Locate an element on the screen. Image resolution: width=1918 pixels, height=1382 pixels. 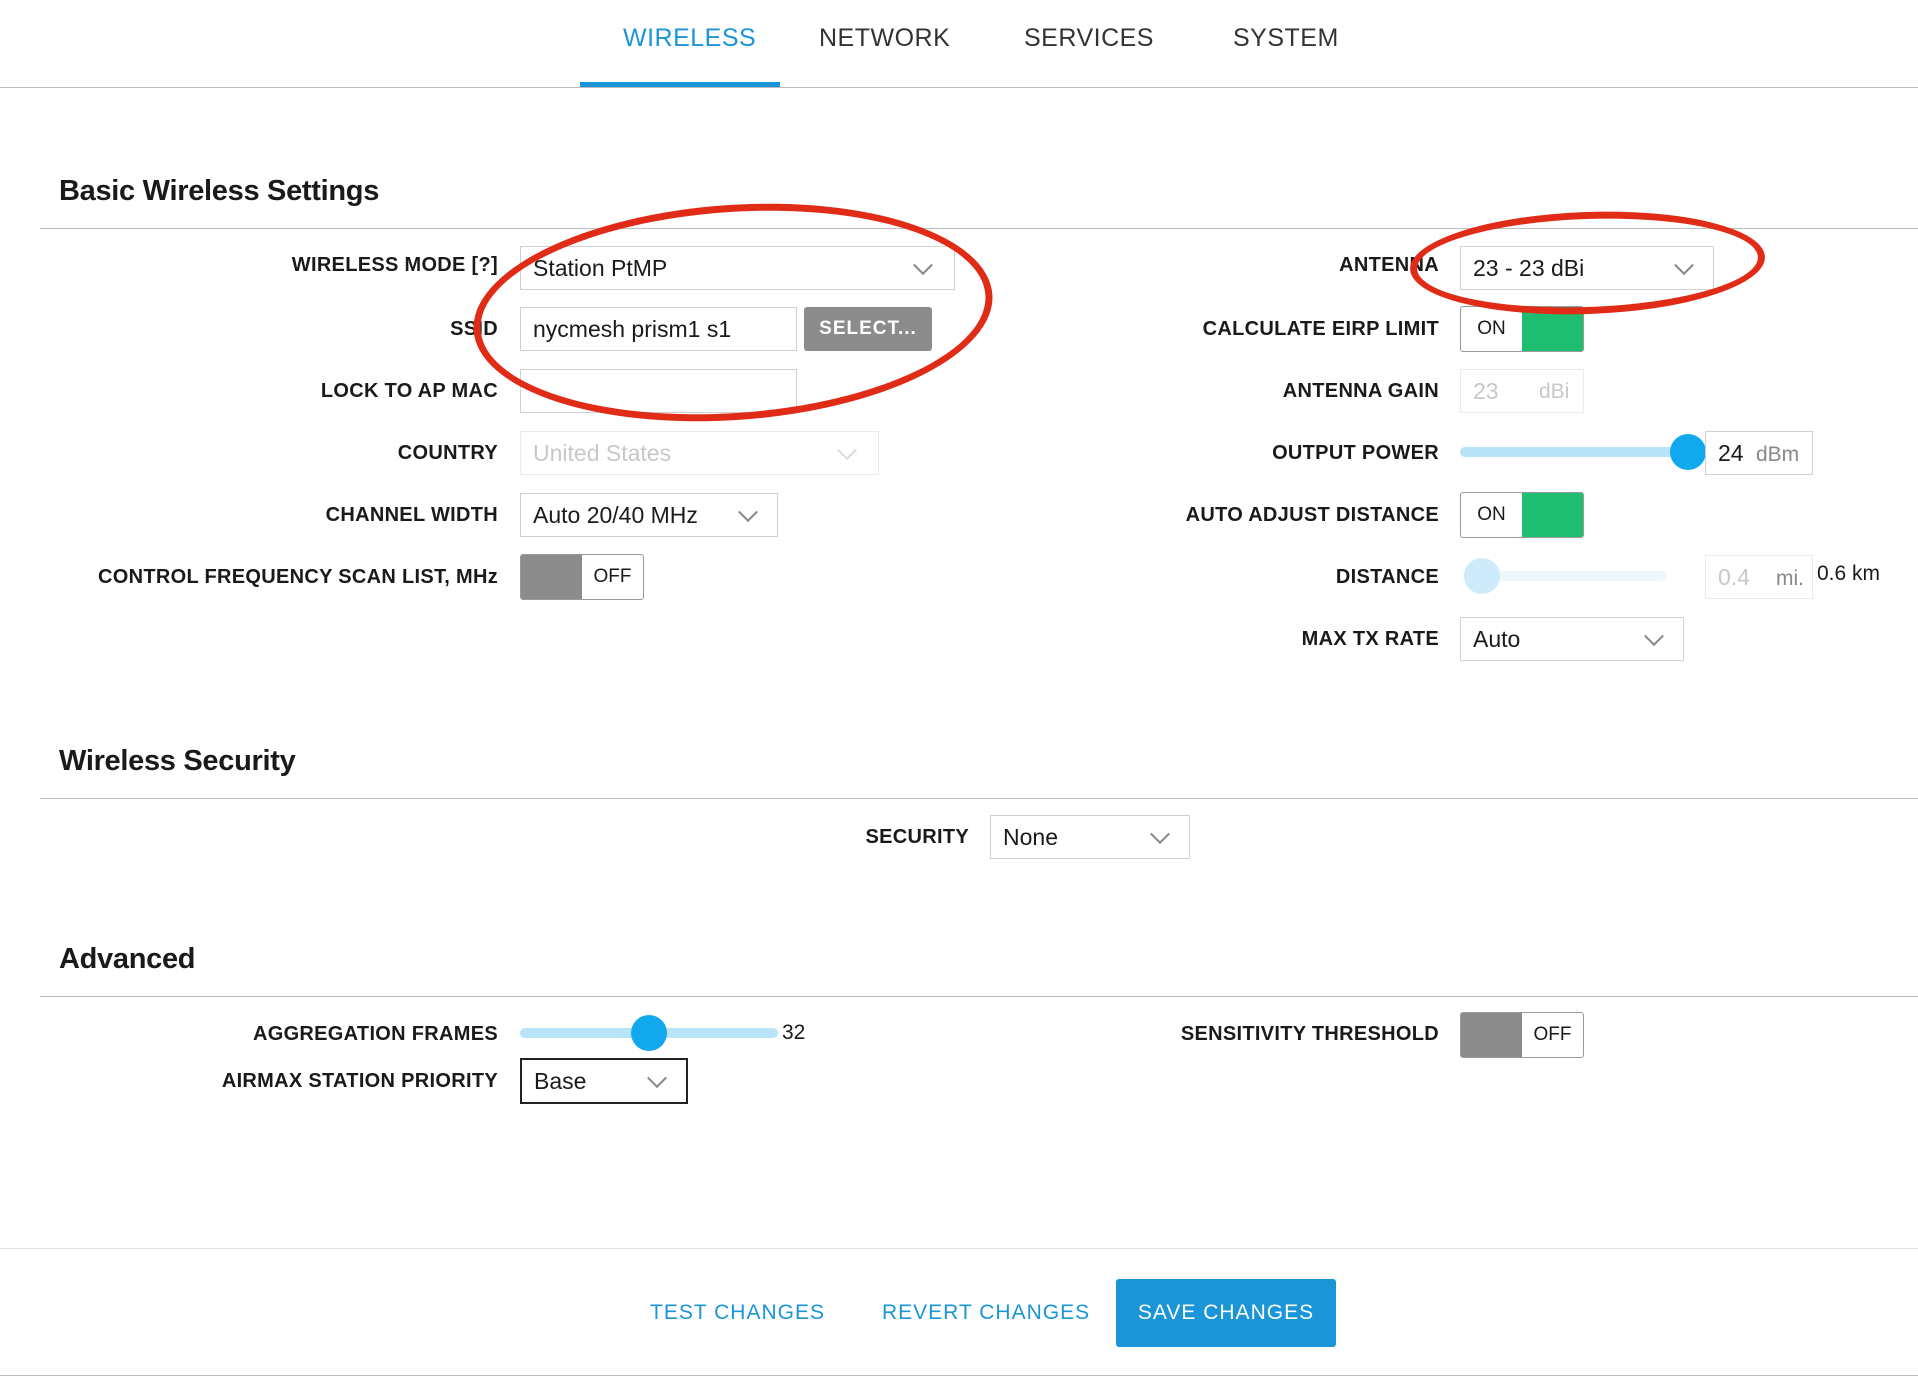
airmax-value: Base is located at coordinates (560, 1080).